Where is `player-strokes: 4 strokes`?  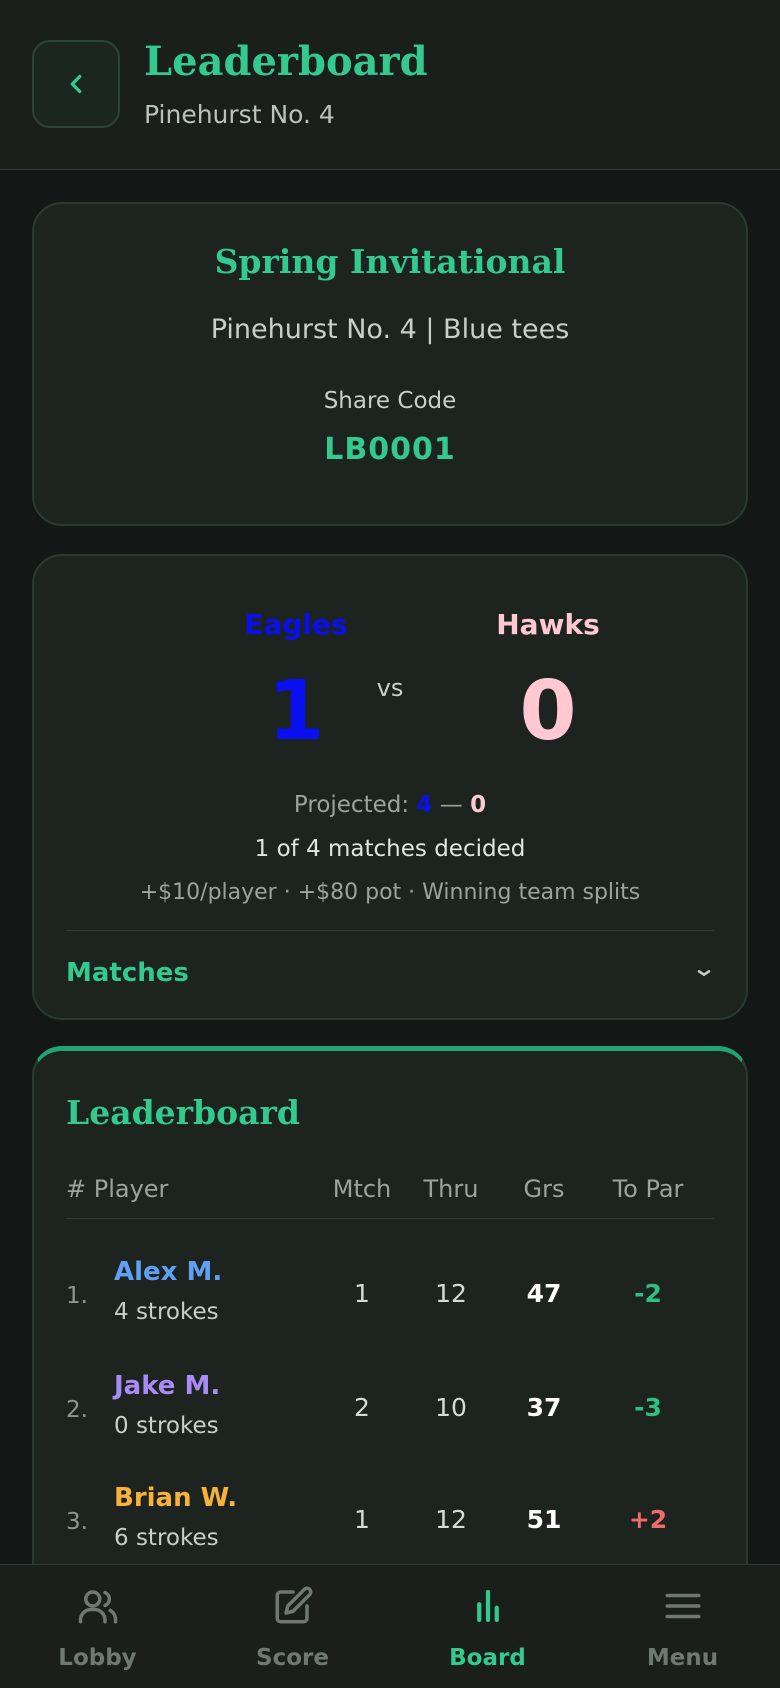
player-strokes: 4 strokes is located at coordinates (166, 1312).